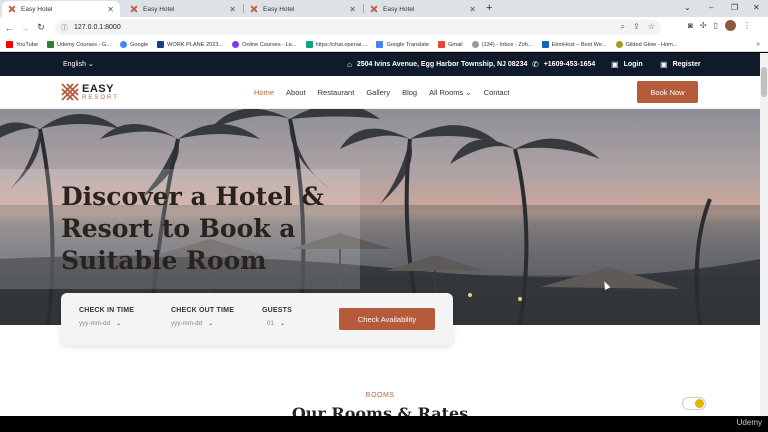  Describe the element at coordinates (489, 8) in the screenshot. I see `new-tab-button: +` at that location.